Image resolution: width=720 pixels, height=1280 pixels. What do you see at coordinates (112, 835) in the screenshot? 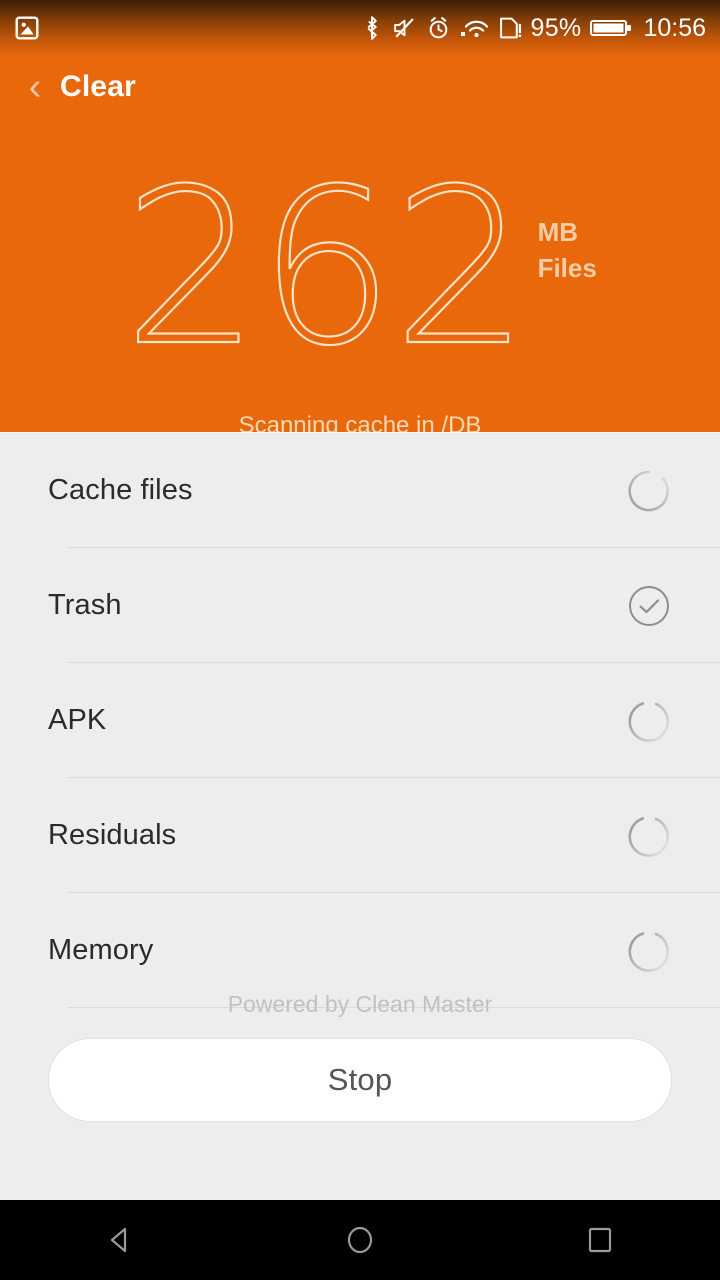
I see `list-item-label: Residuals` at bounding box center [112, 835].